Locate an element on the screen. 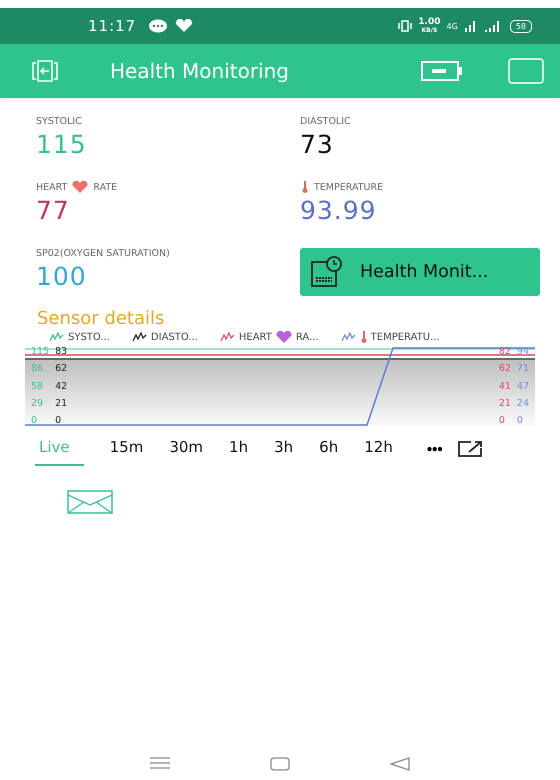 This screenshot has height=780, width=560. axis-tick-label: 42 is located at coordinates (61, 386).